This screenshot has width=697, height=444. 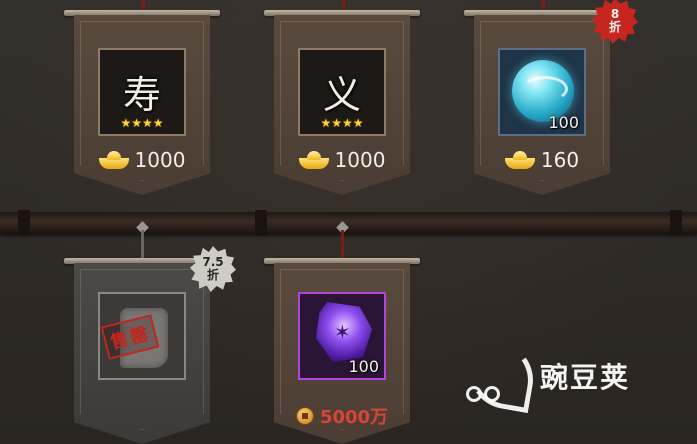 What do you see at coordinates (560, 160) in the screenshot?
I see `price-value: 160` at bounding box center [560, 160].